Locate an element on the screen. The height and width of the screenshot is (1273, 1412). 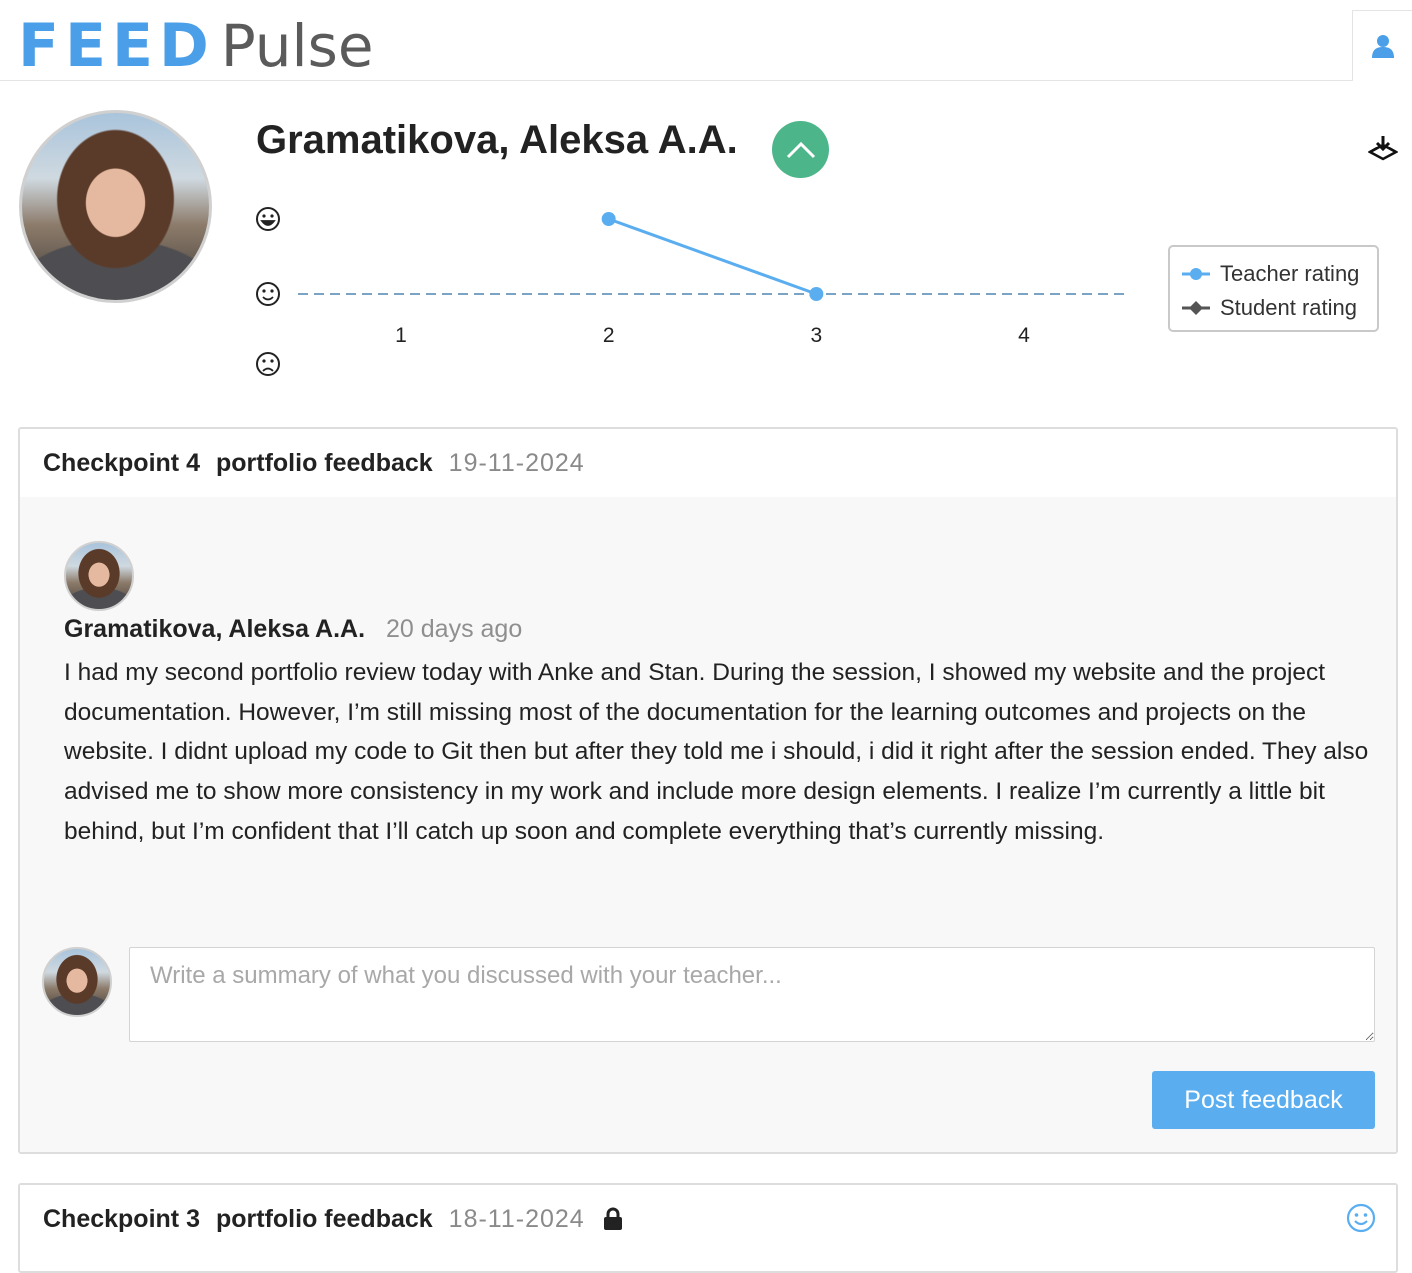
user-icon is located at coordinates (1383, 46).